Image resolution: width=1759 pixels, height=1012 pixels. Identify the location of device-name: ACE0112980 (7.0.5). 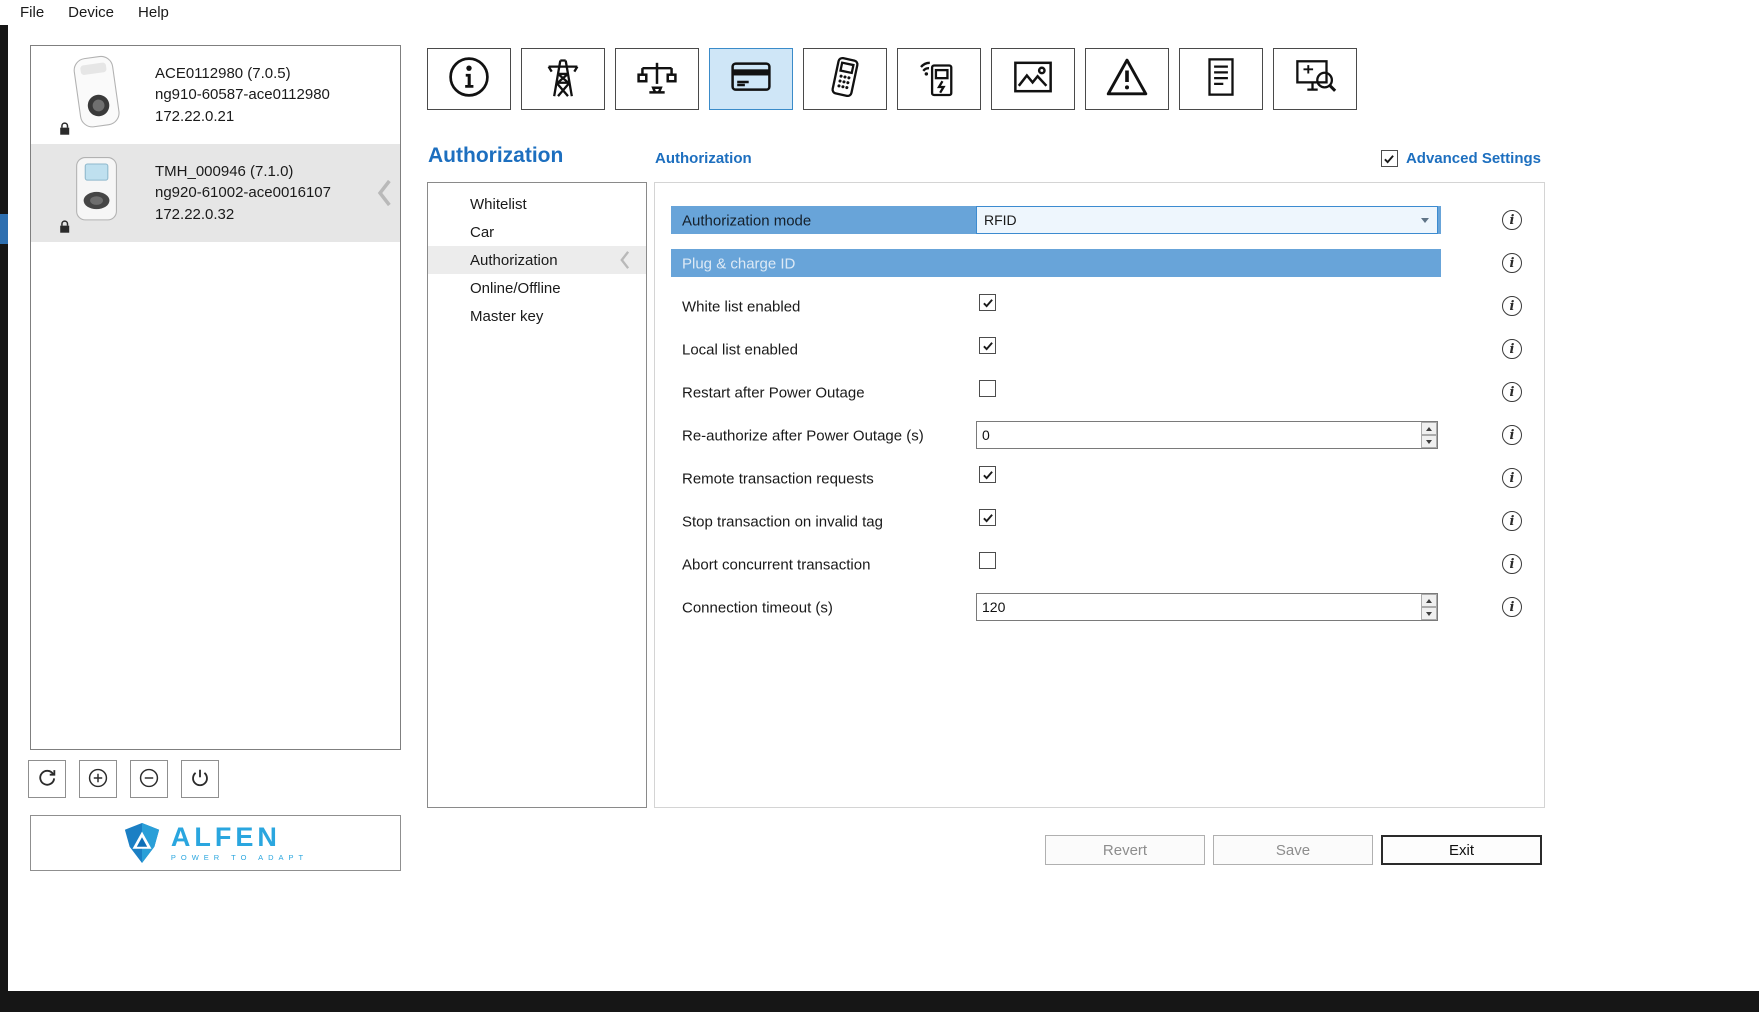
(223, 73).